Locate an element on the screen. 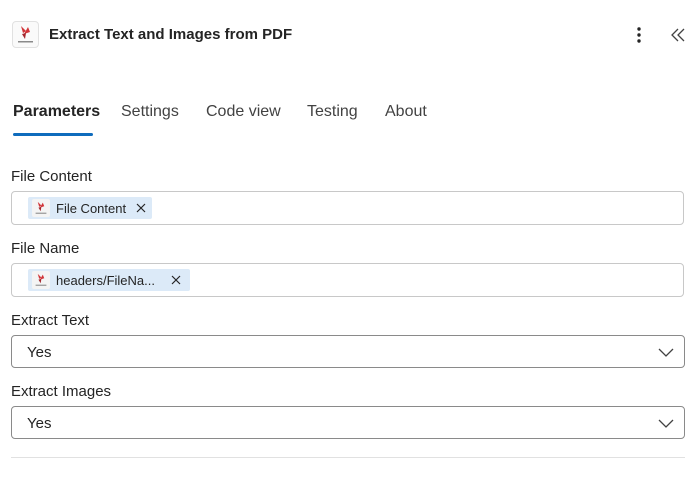  active-tab-indicator is located at coordinates (53, 134).